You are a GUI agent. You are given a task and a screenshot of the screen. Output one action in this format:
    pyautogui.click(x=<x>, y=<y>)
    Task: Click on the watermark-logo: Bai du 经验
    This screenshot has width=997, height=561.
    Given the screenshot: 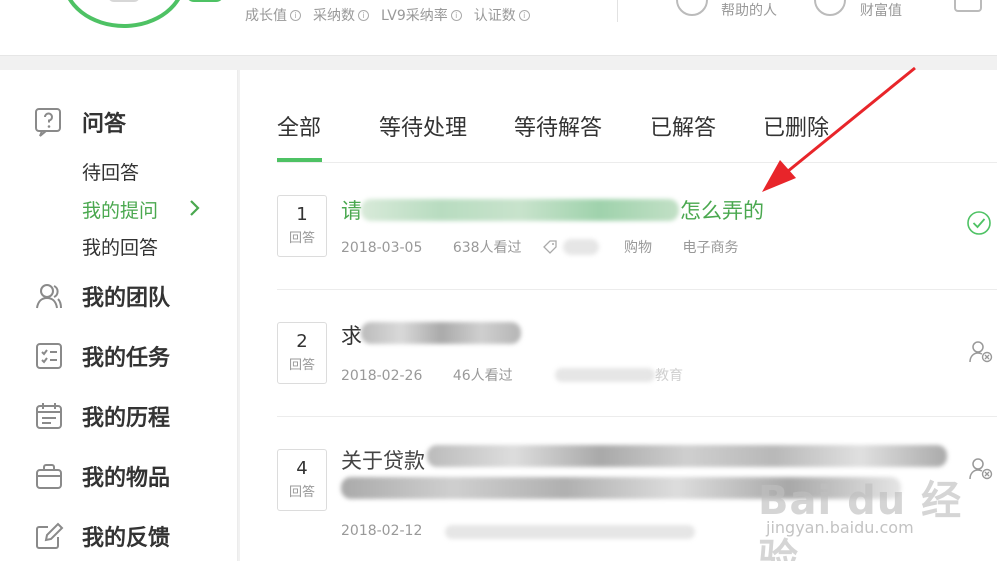 What is the action you would take?
    pyautogui.click(x=860, y=519)
    